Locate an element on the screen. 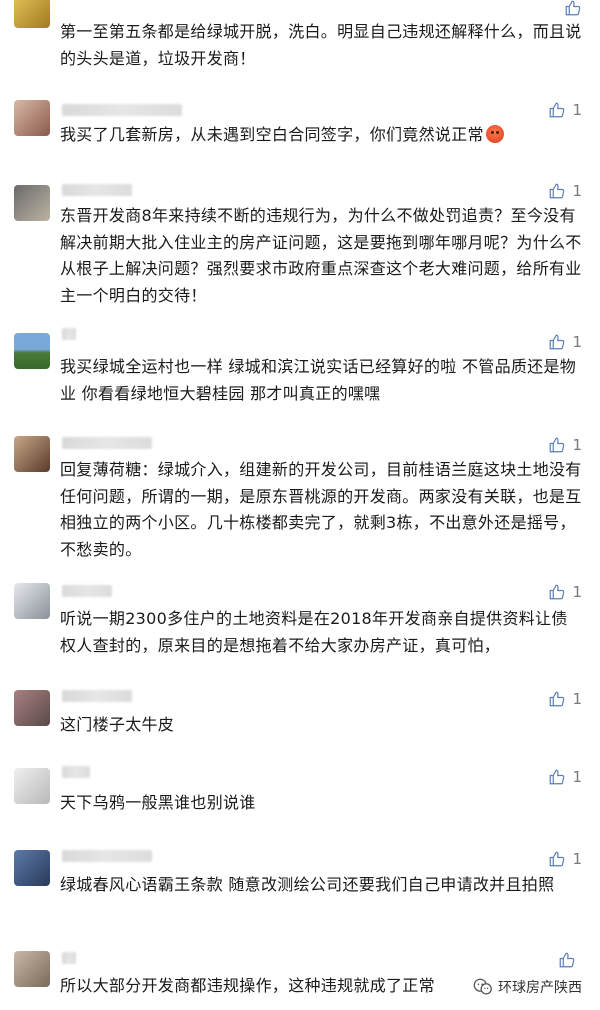 This screenshot has width=600, height=1010. wechat-logo-icon is located at coordinates (483, 987).